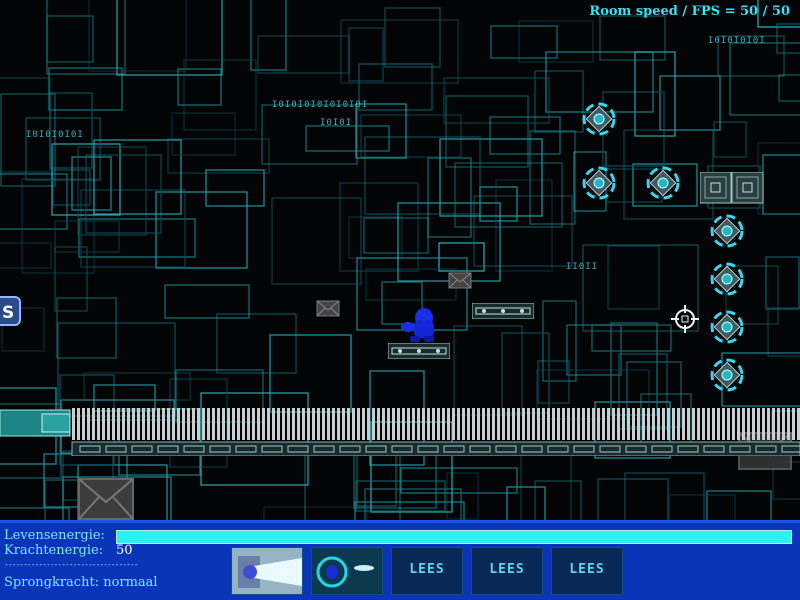  I want to click on life-energy-fill, so click(454, 537).